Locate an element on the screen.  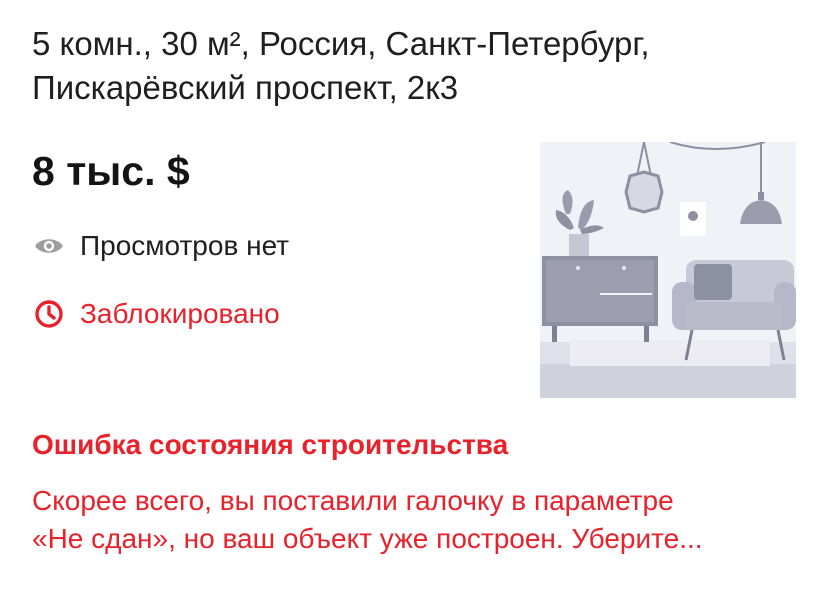
eye-icon is located at coordinates (49, 246).